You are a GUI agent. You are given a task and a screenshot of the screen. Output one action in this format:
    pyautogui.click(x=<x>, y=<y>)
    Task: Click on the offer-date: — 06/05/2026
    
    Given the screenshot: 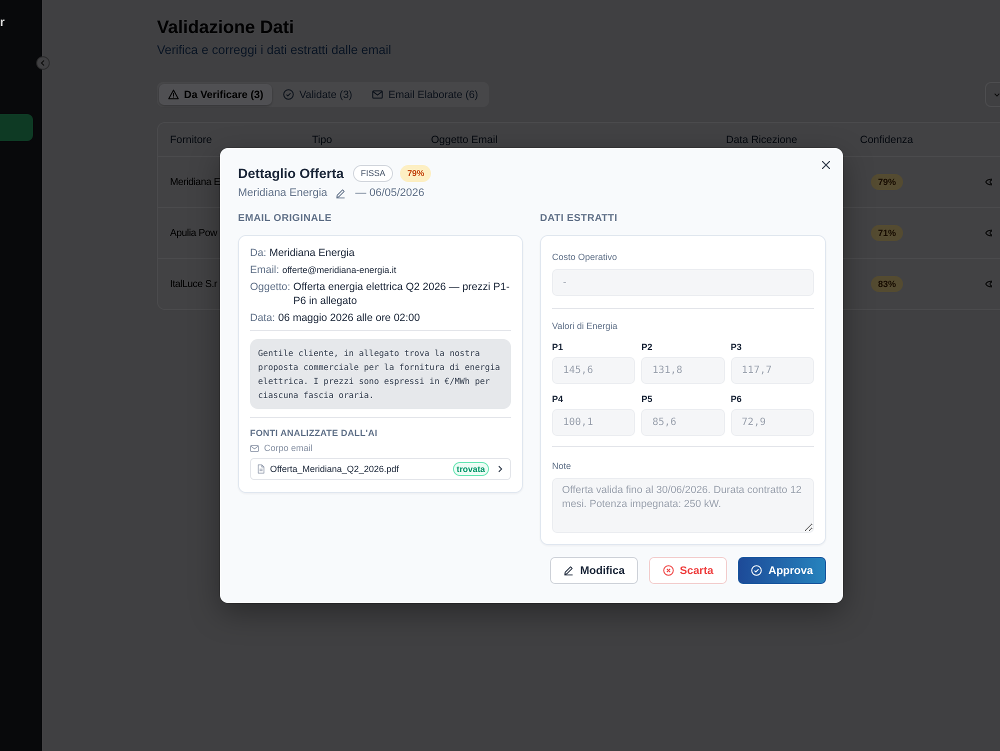 What is the action you would take?
    pyautogui.click(x=389, y=193)
    